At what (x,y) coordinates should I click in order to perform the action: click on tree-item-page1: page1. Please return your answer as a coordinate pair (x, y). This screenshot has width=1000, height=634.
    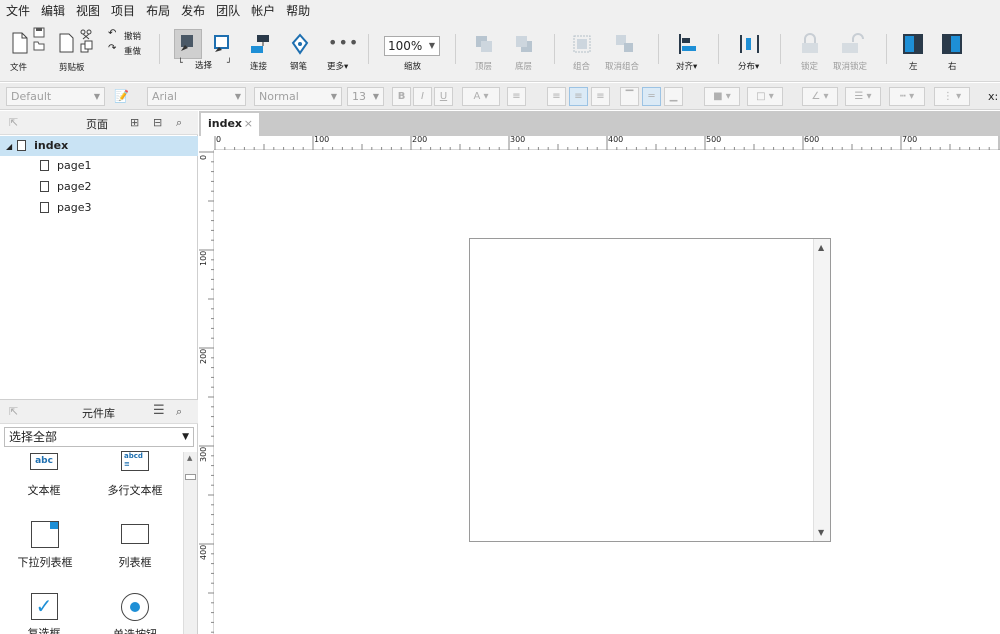
    Looking at the image, I should click on (99, 166).